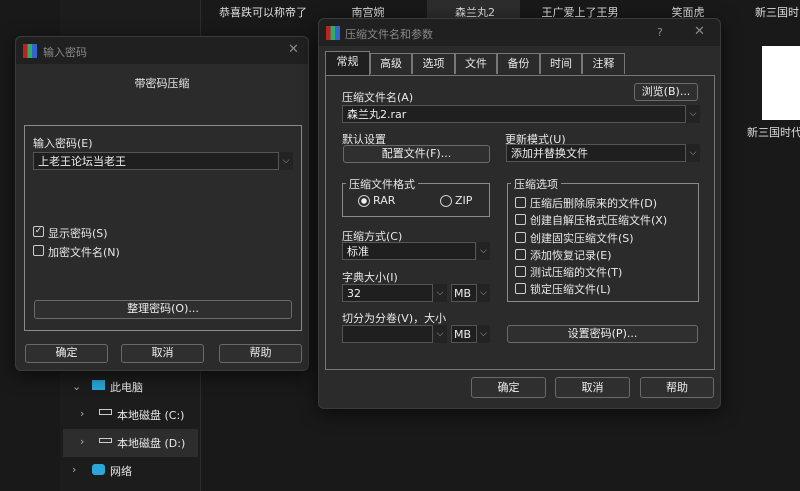  Describe the element at coordinates (65, 52) in the screenshot. I see `dialog-title: 输入密码` at that location.